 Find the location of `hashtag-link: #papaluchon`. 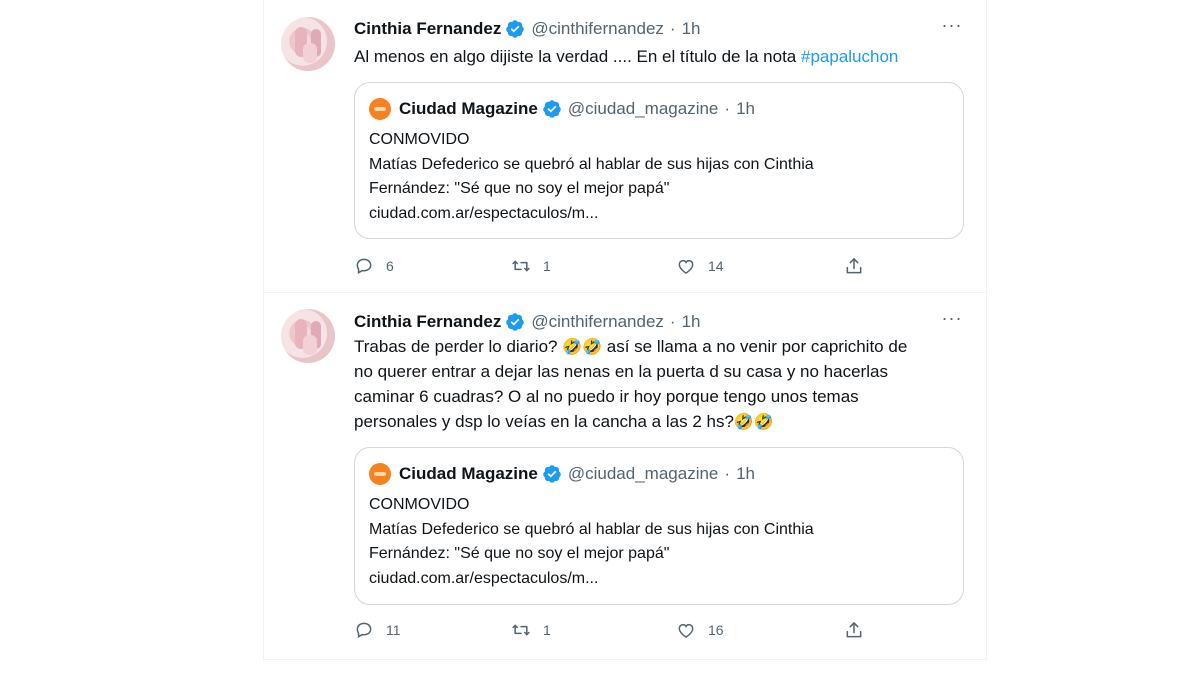

hashtag-link: #papaluchon is located at coordinates (849, 56).